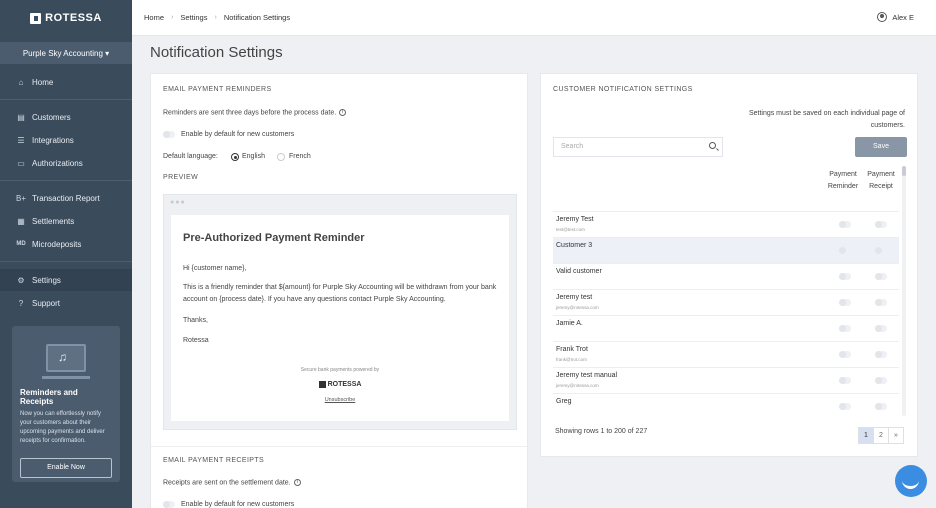 This screenshot has height=508, width=936. What do you see at coordinates (73, 18) in the screenshot?
I see `brand-name: ROTESSA` at bounding box center [73, 18].